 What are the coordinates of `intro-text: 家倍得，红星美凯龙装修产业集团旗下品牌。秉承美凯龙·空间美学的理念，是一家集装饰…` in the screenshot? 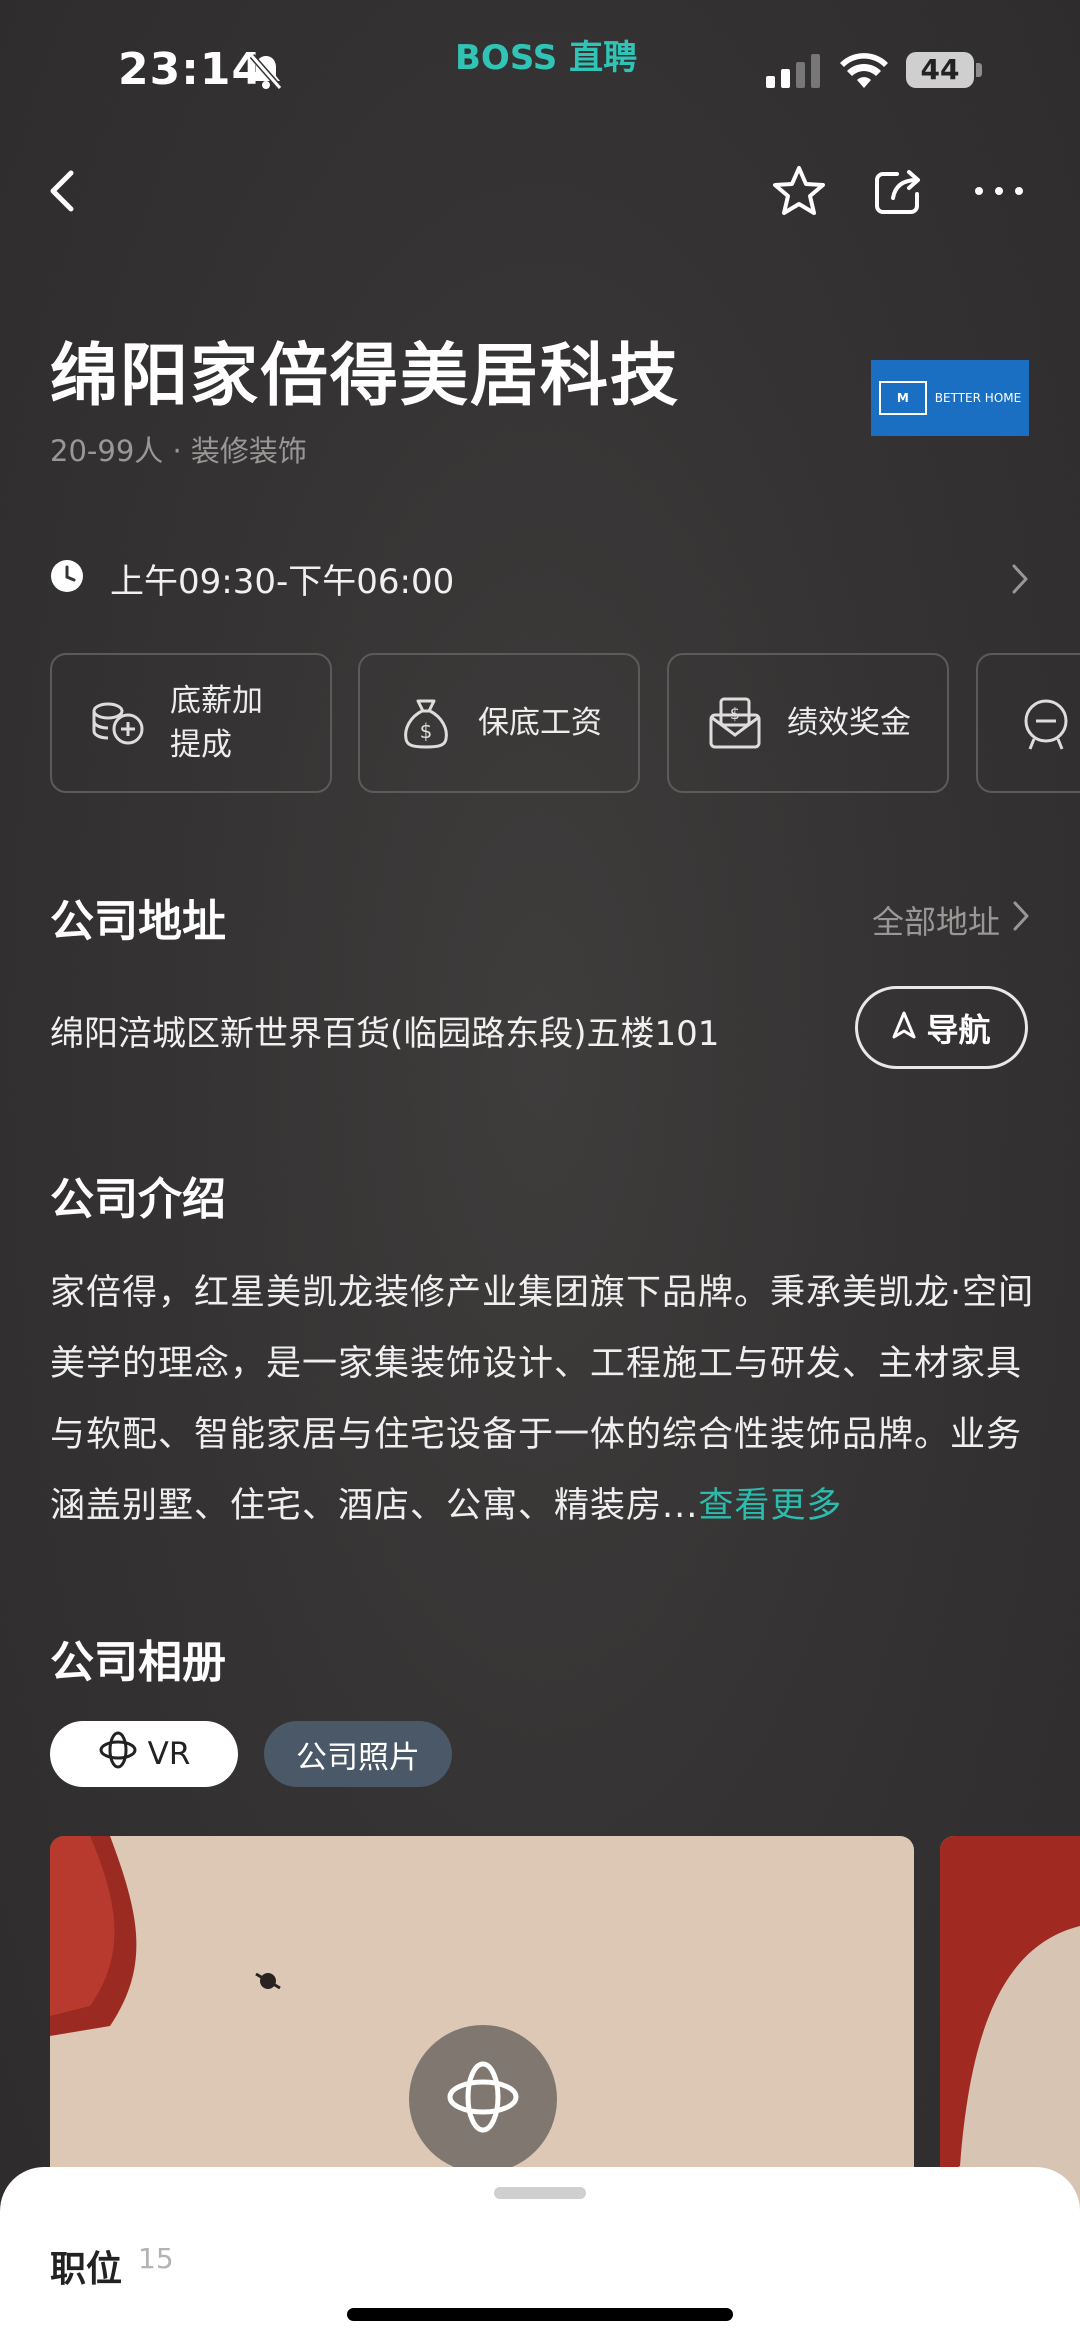 It's located at (542, 1399).